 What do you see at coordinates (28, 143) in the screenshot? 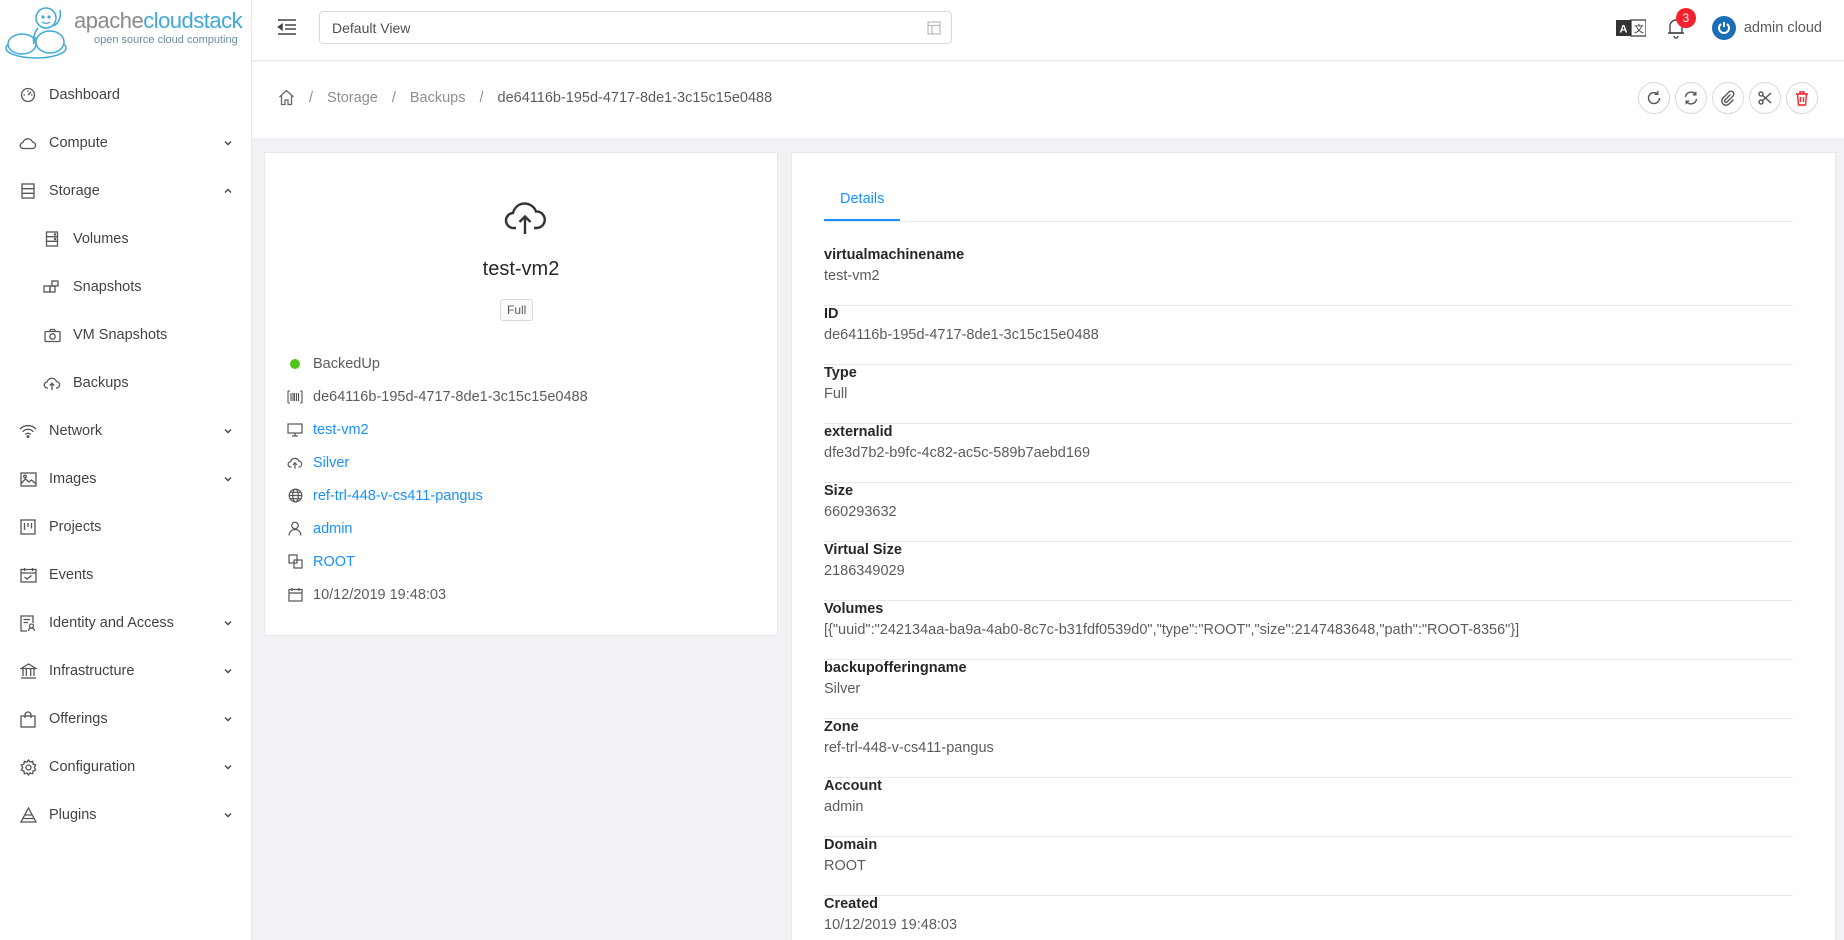
I see `cloud-icon` at bounding box center [28, 143].